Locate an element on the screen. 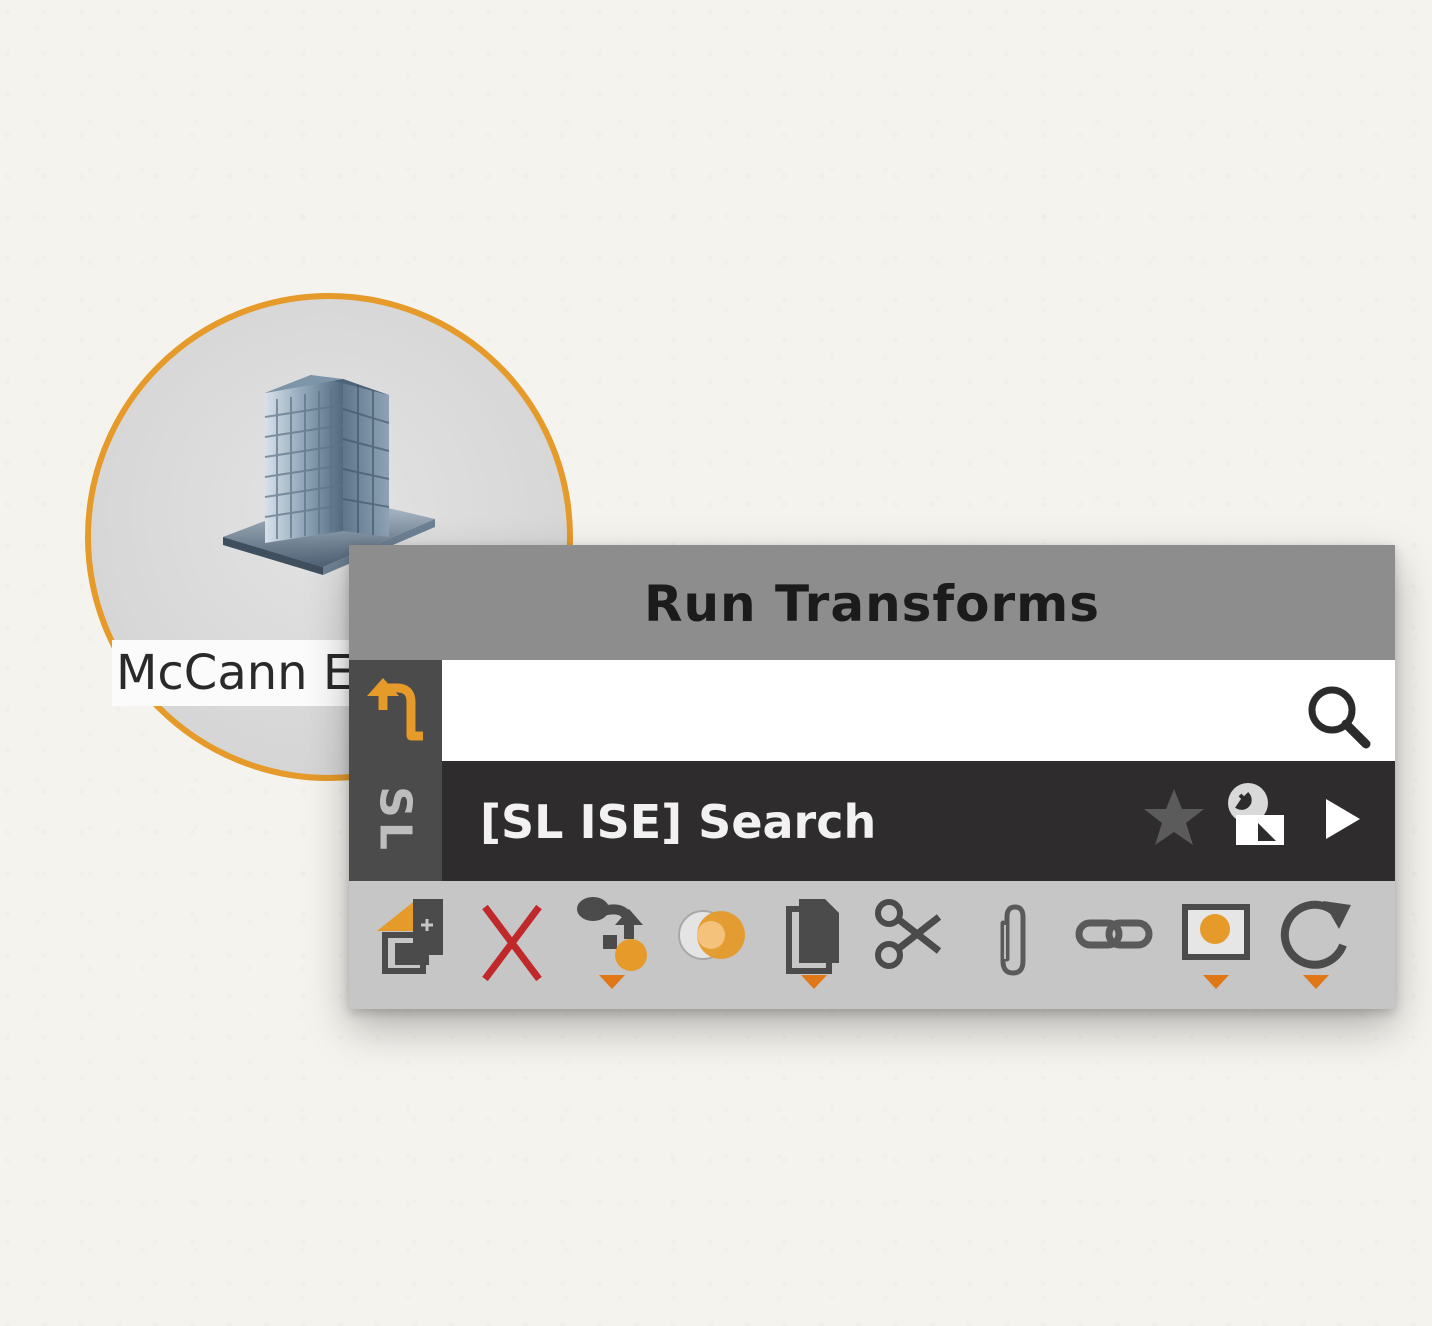 The height and width of the screenshot is (1326, 1432). delete-button is located at coordinates (515, 945).